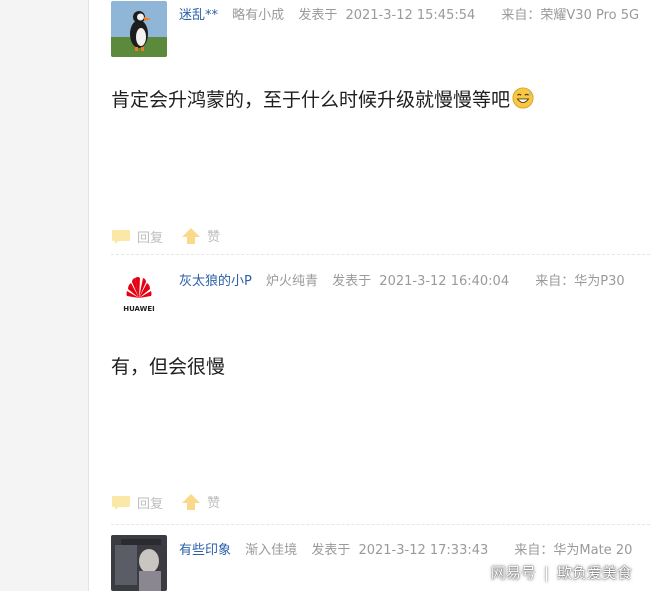  Describe the element at coordinates (198, 15) in the screenshot. I see `username: 迷乱**` at that location.